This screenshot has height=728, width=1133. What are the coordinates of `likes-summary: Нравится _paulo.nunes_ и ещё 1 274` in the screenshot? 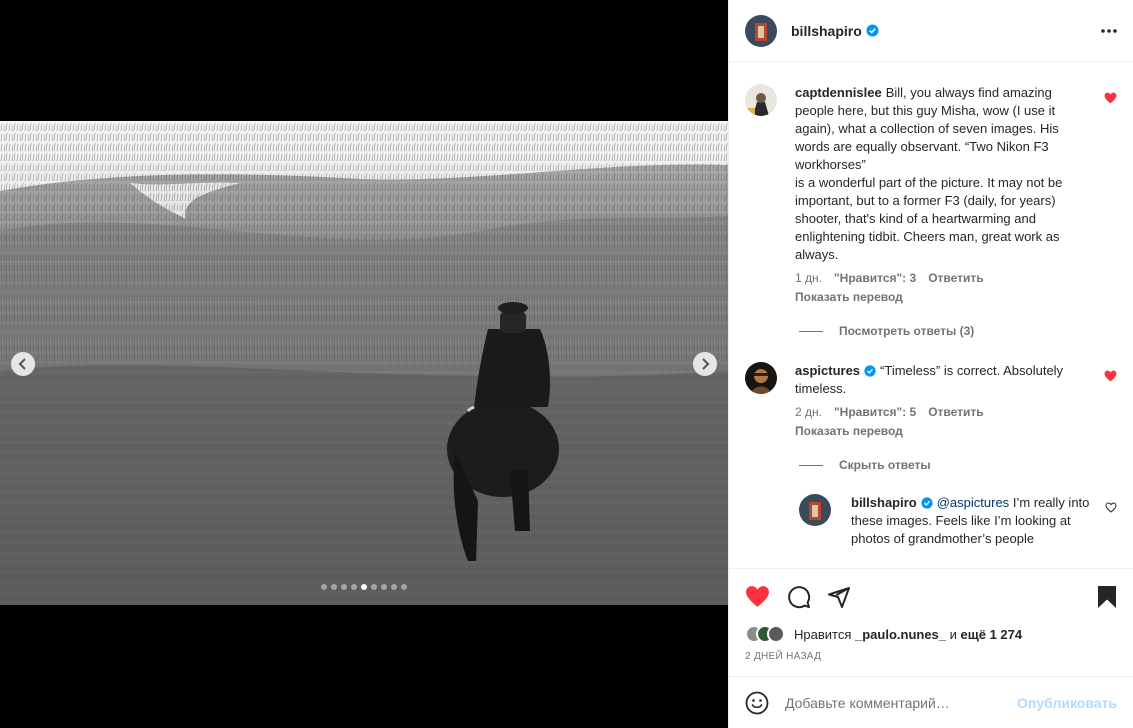 It's located at (883, 634).